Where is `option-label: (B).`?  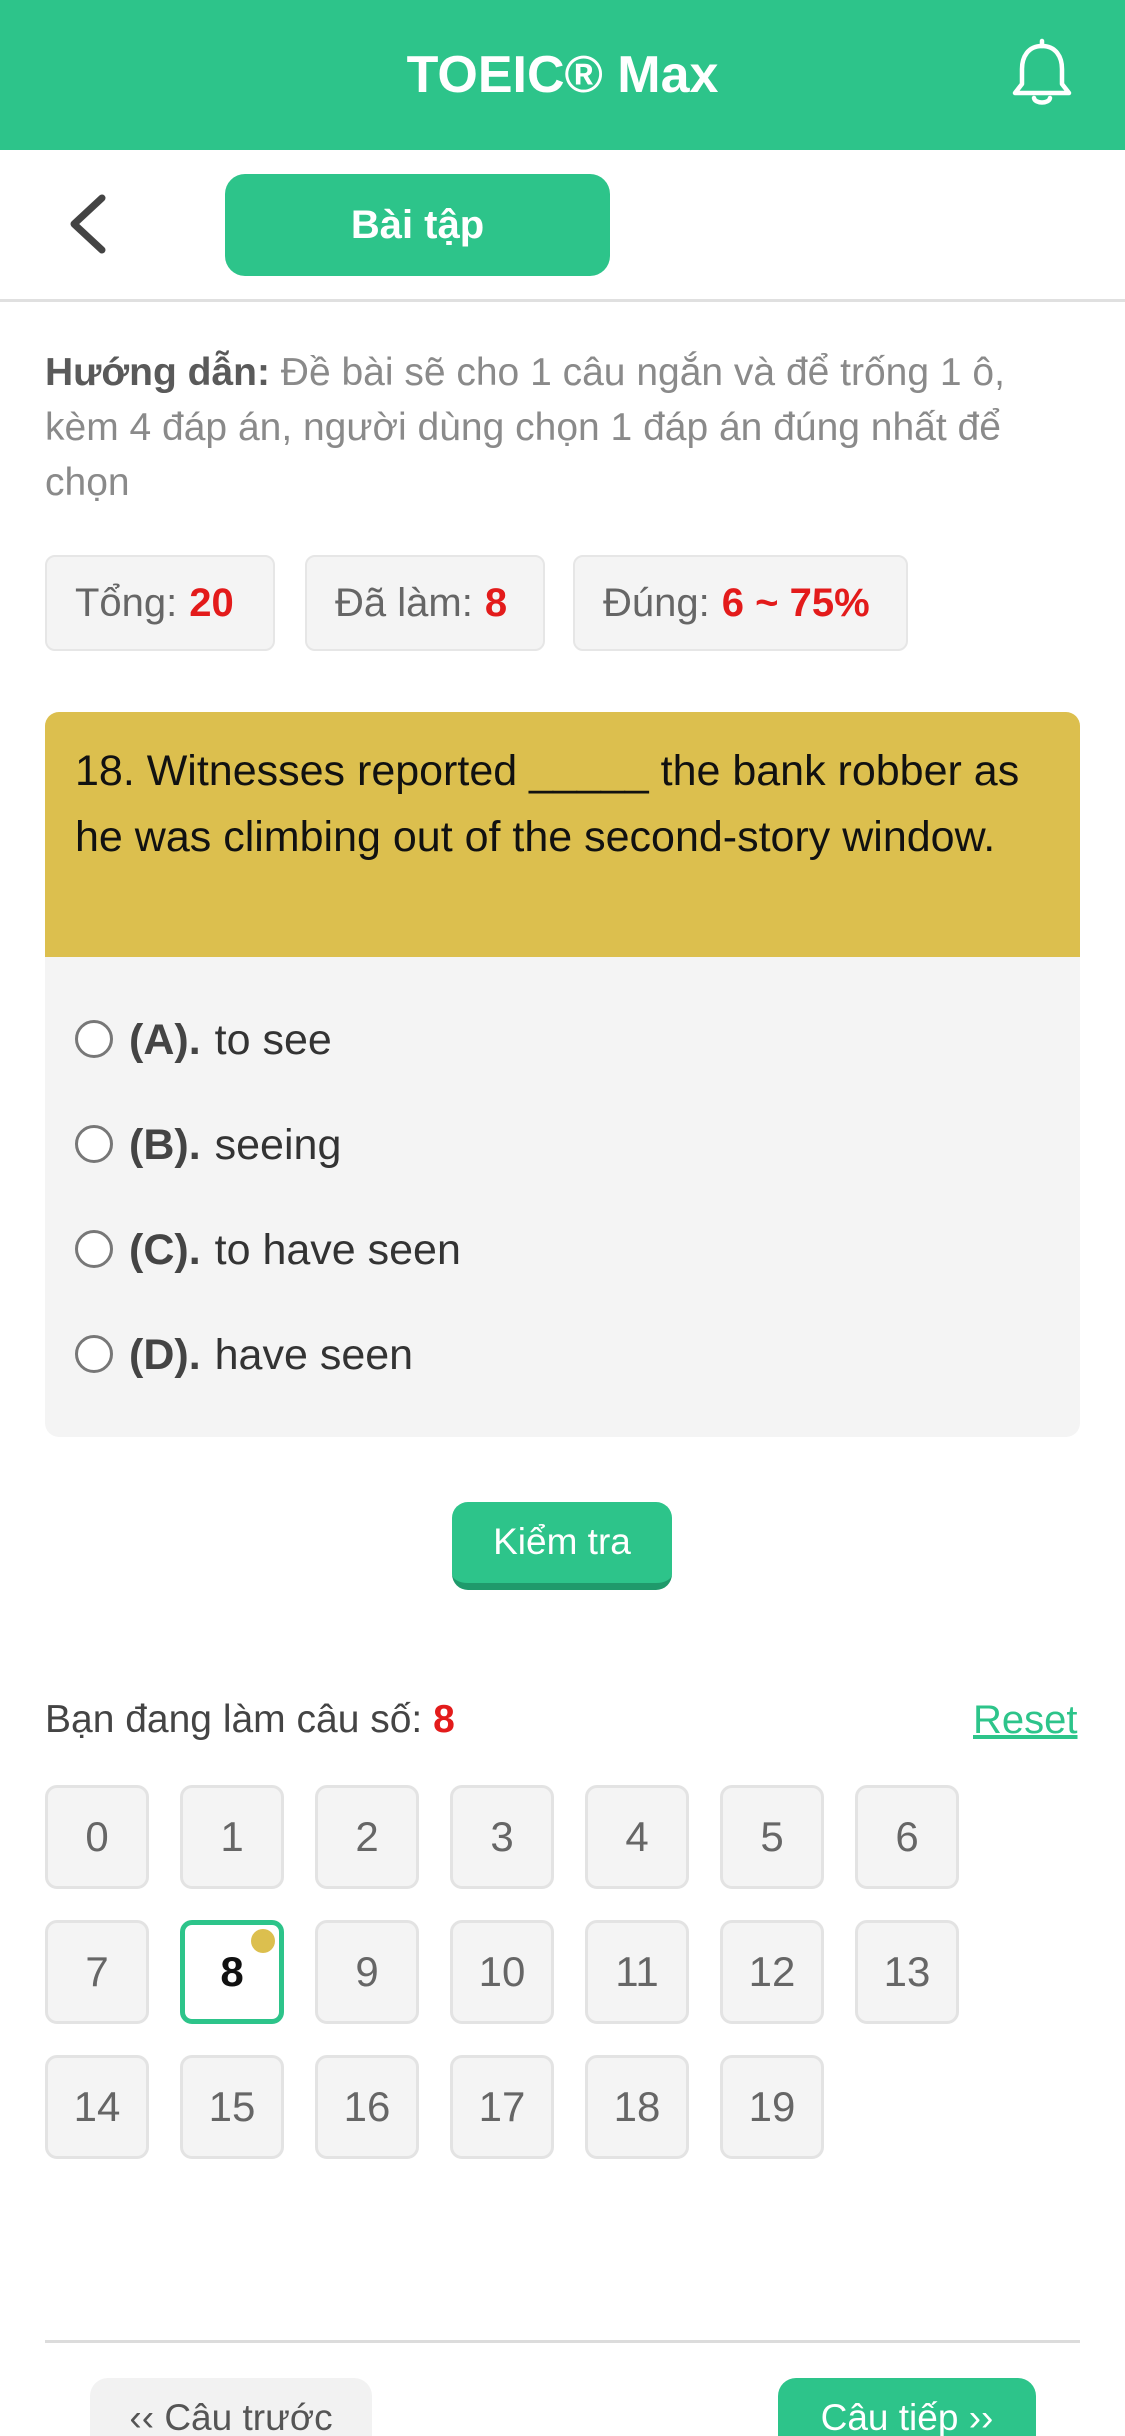 option-label: (B). is located at coordinates (165, 1145).